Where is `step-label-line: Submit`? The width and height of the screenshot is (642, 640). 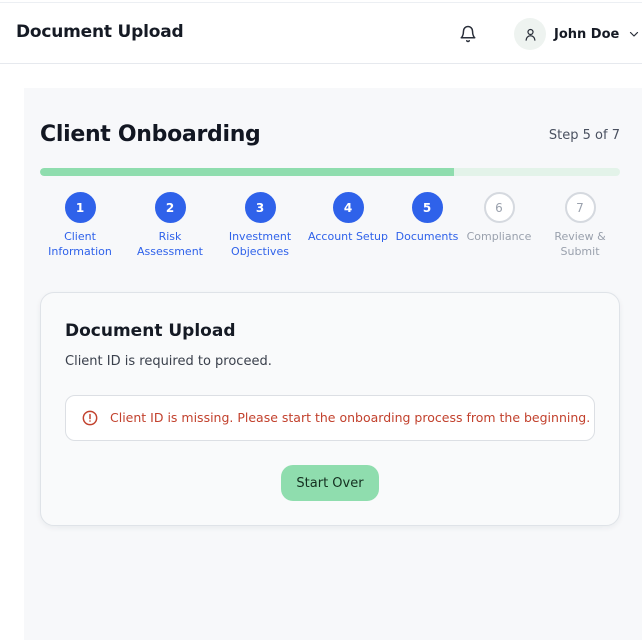
step-label-line: Submit is located at coordinates (580, 251).